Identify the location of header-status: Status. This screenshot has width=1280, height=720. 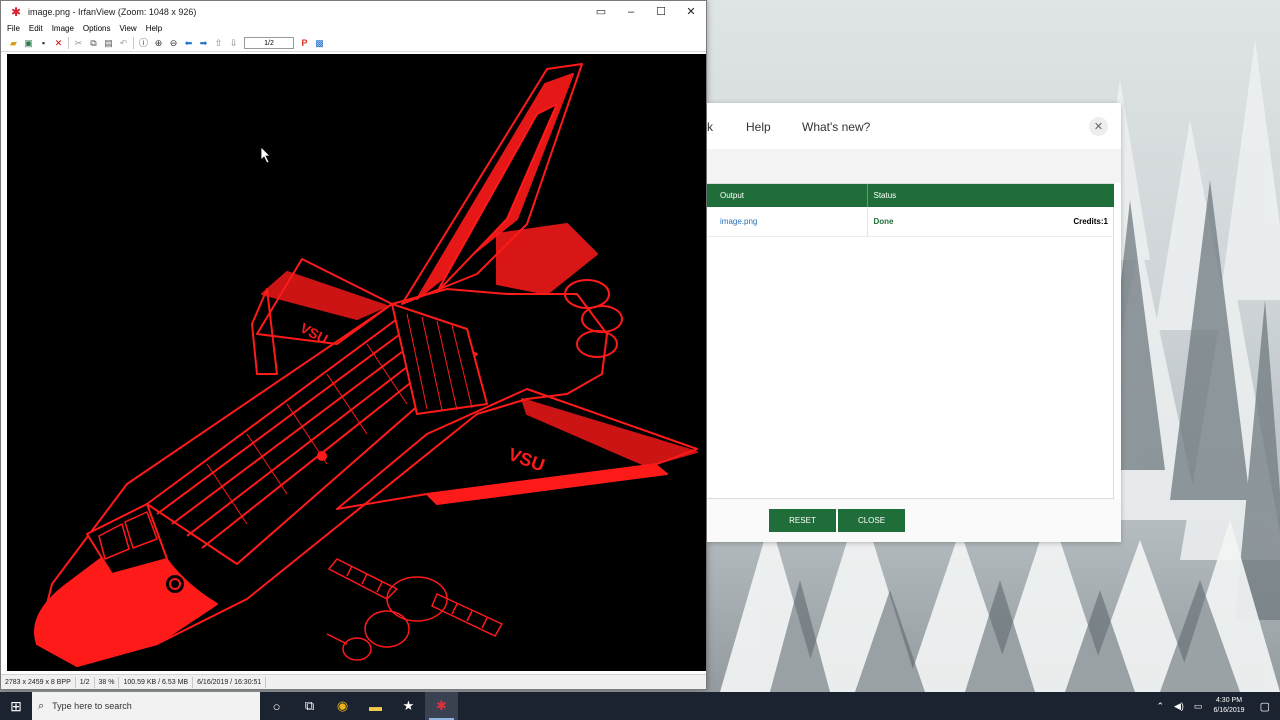
(990, 195).